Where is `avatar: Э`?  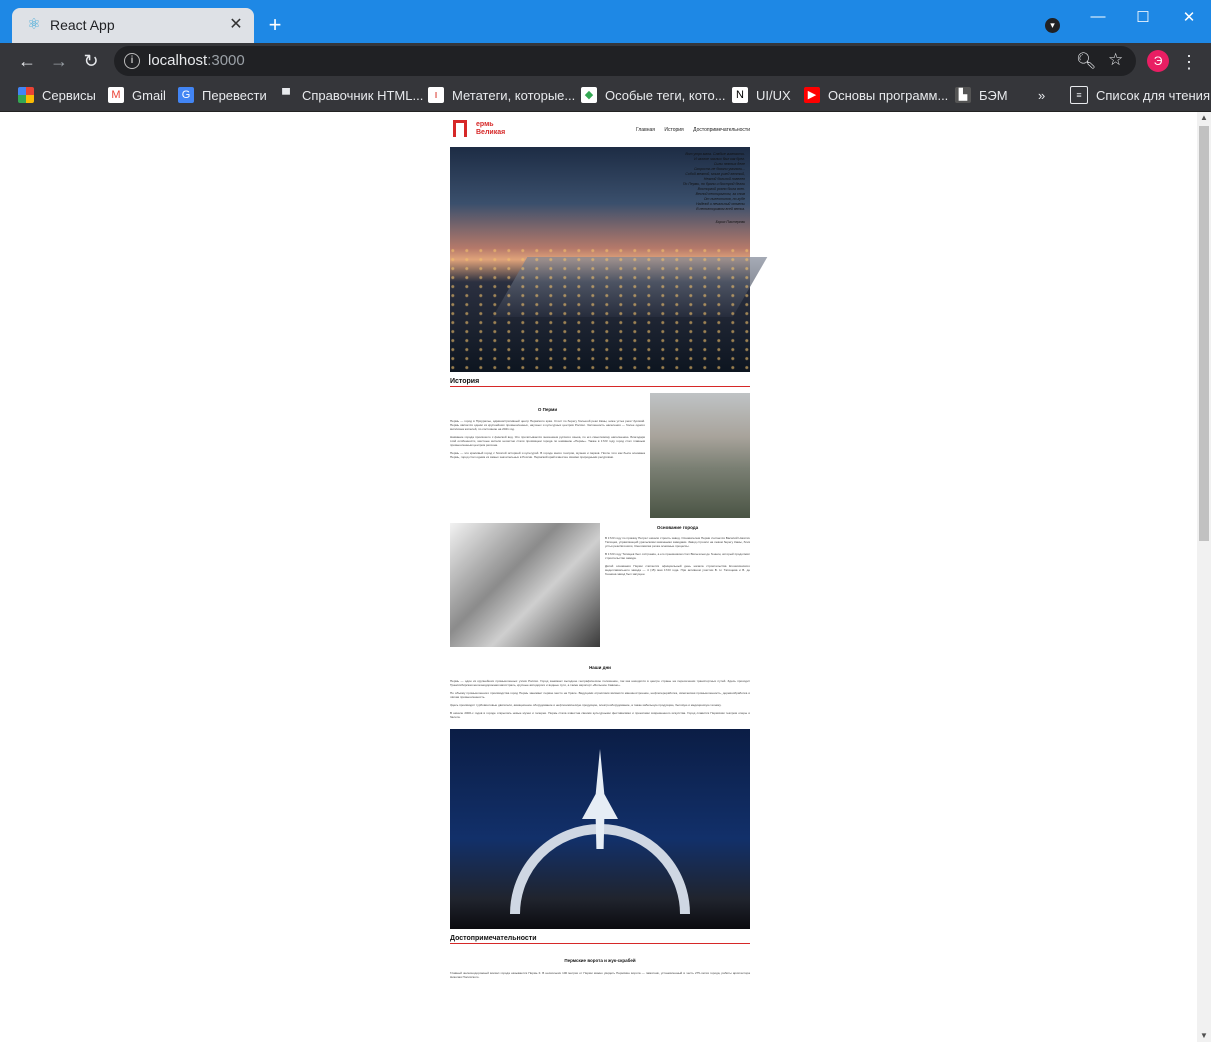 avatar: Э is located at coordinates (1158, 61).